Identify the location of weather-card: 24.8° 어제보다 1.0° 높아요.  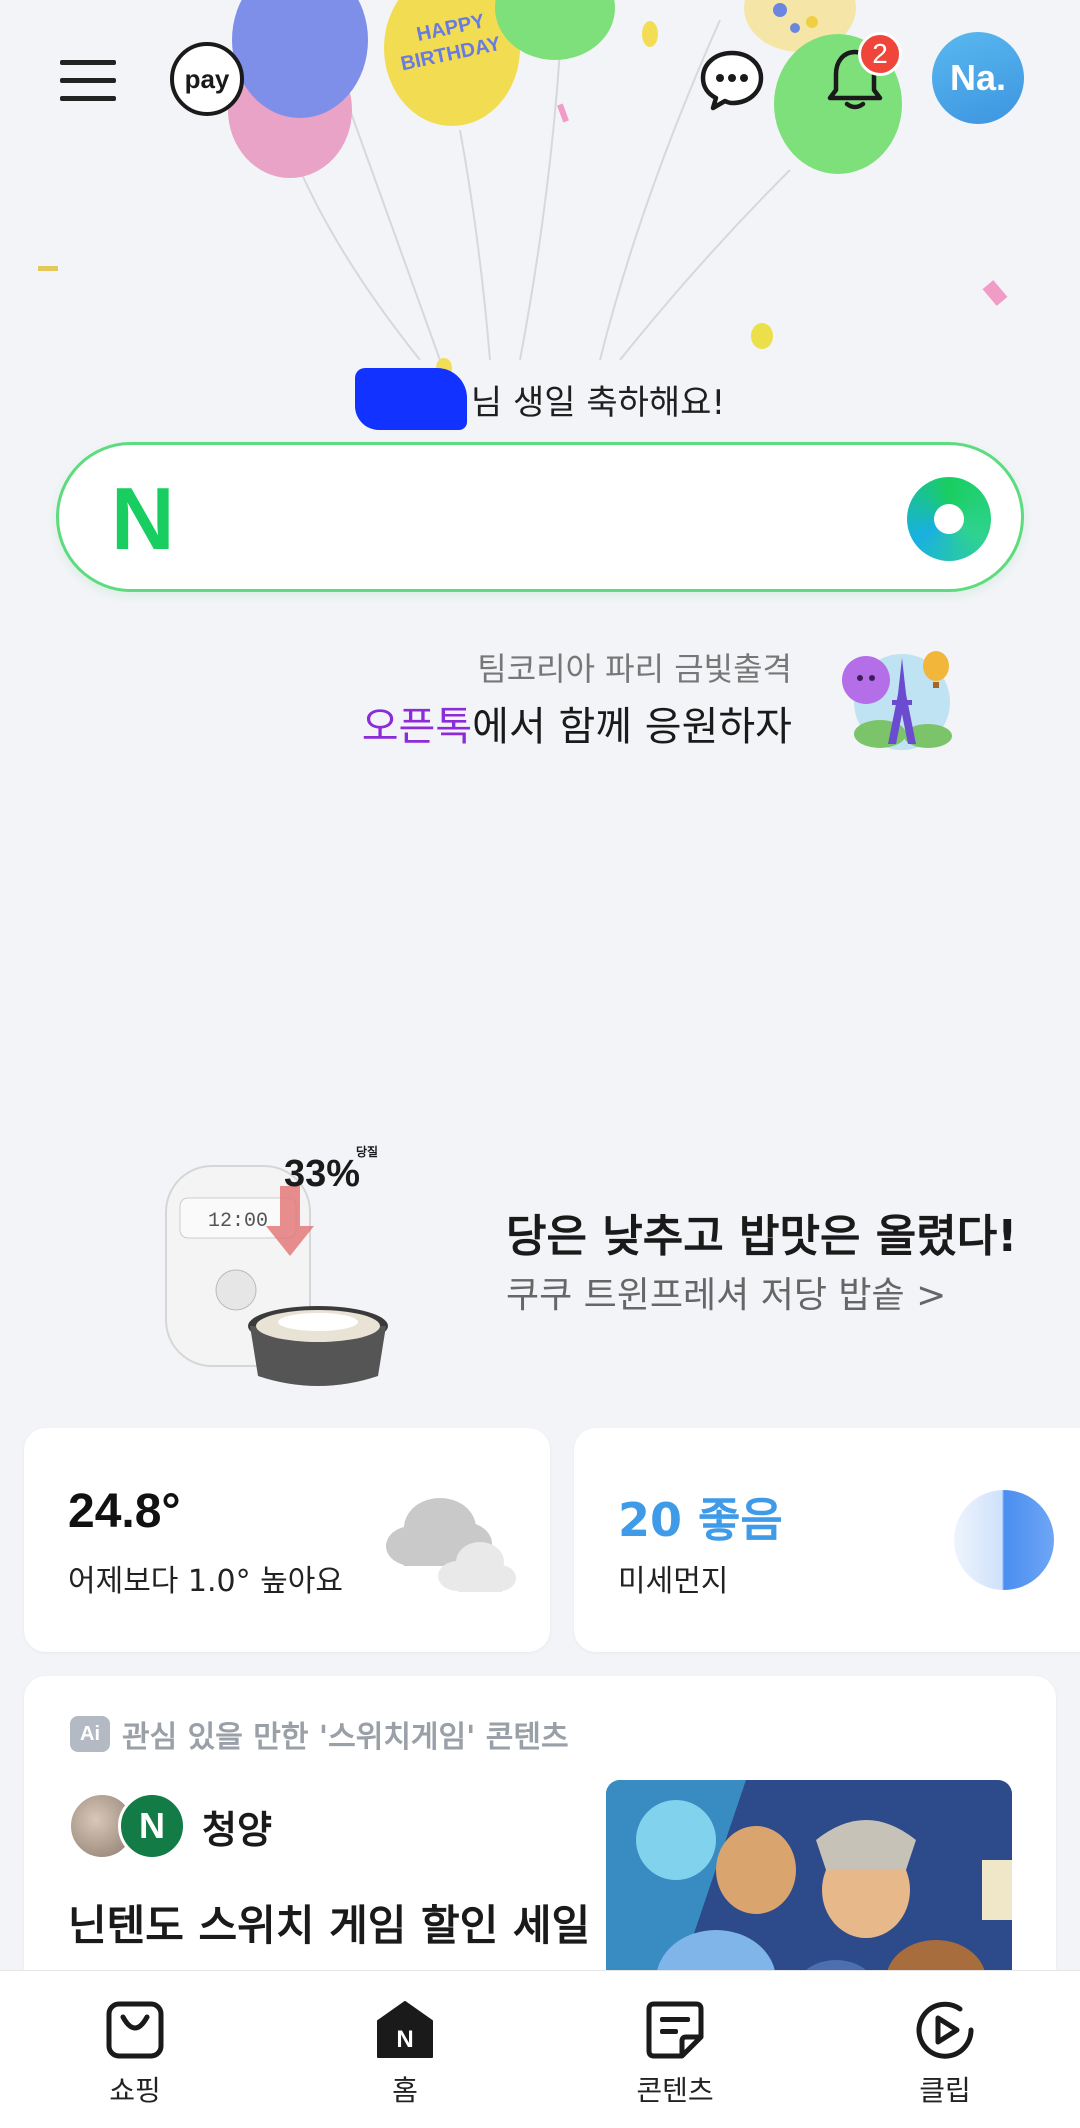
(287, 1540).